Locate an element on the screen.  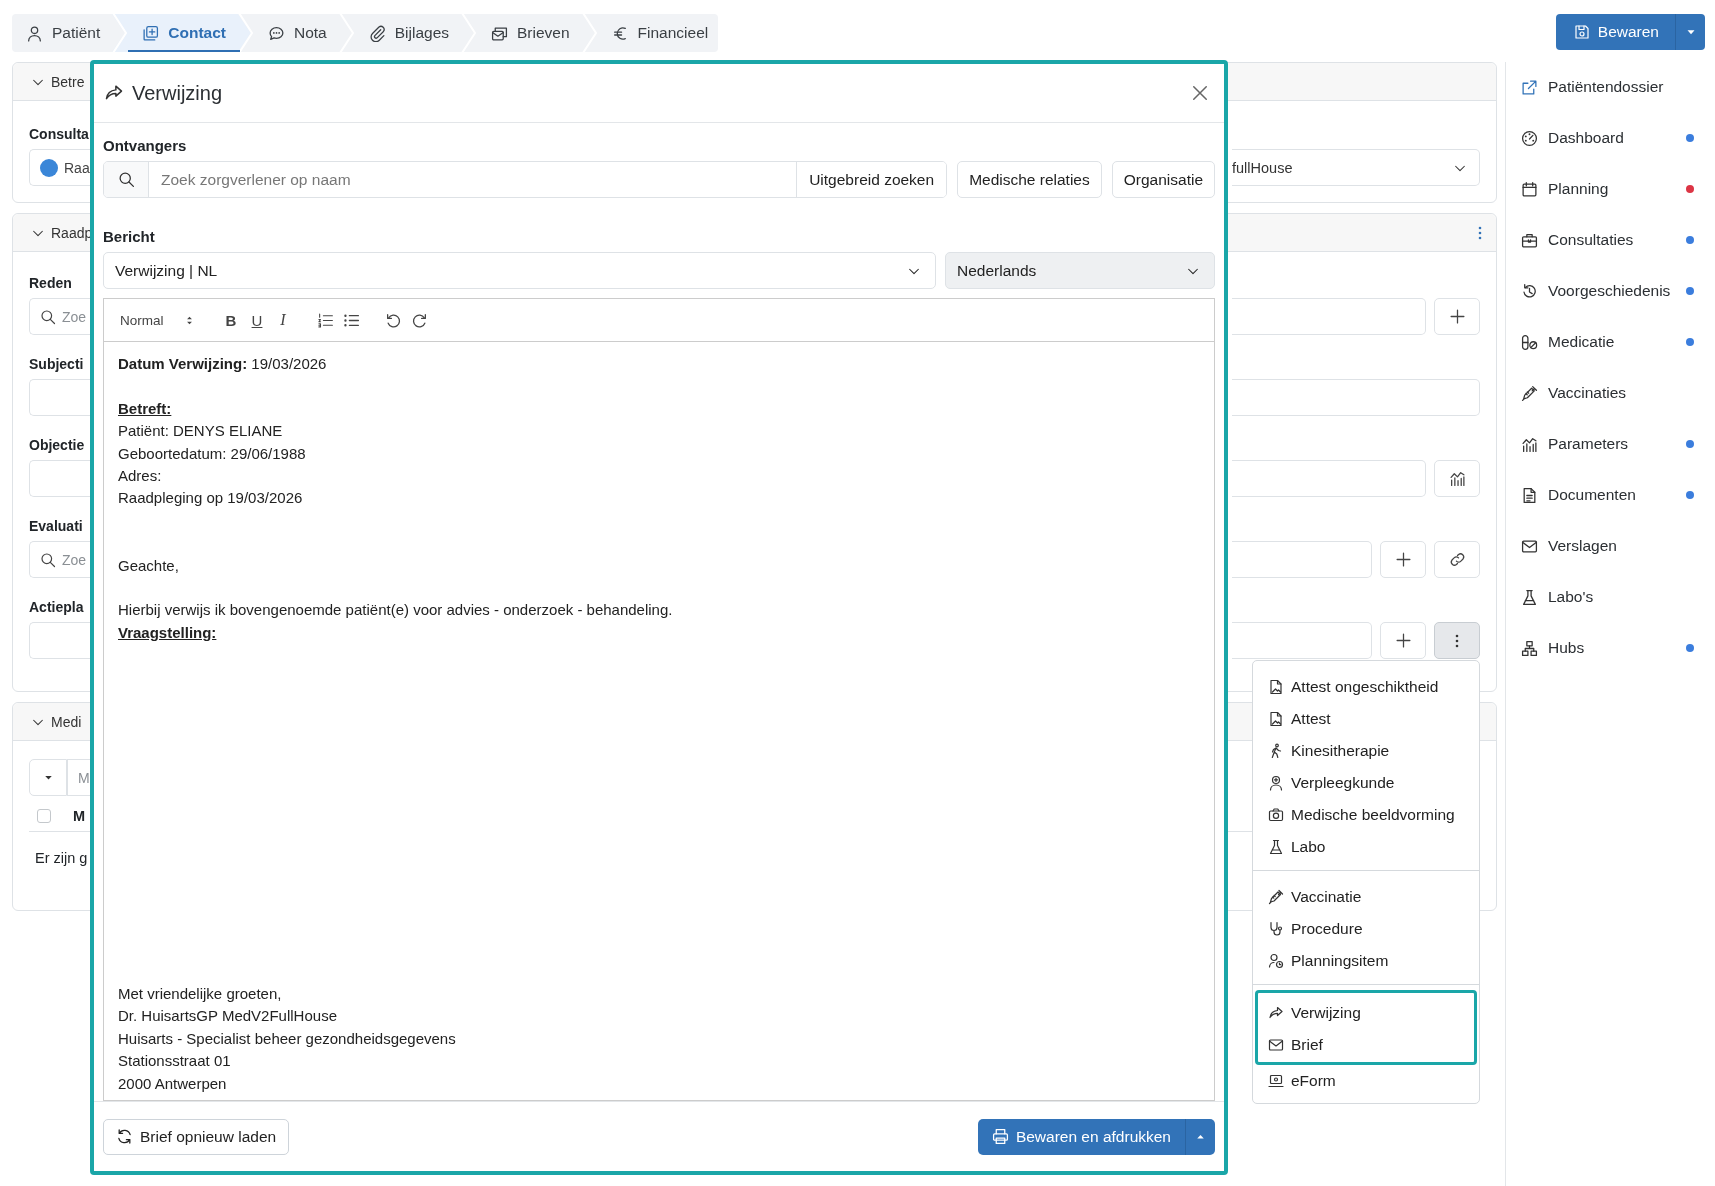
format-select: Normal is located at coordinates (158, 320).